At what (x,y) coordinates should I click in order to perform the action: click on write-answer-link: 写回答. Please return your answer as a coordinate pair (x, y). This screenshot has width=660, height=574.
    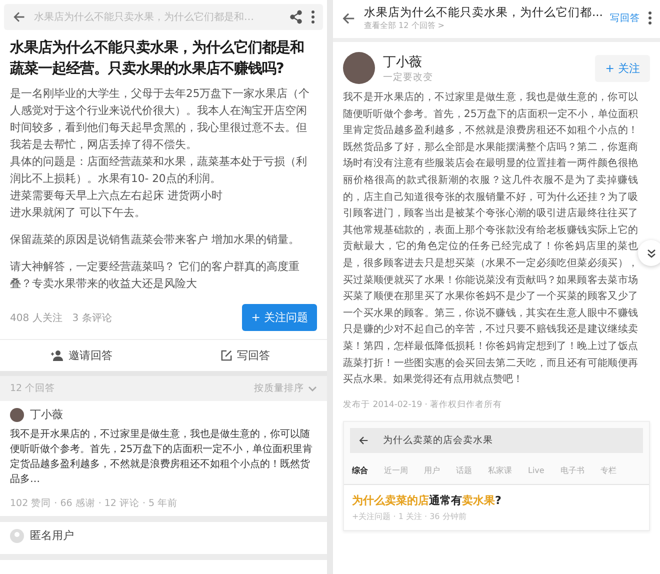
    Looking at the image, I should click on (625, 18).